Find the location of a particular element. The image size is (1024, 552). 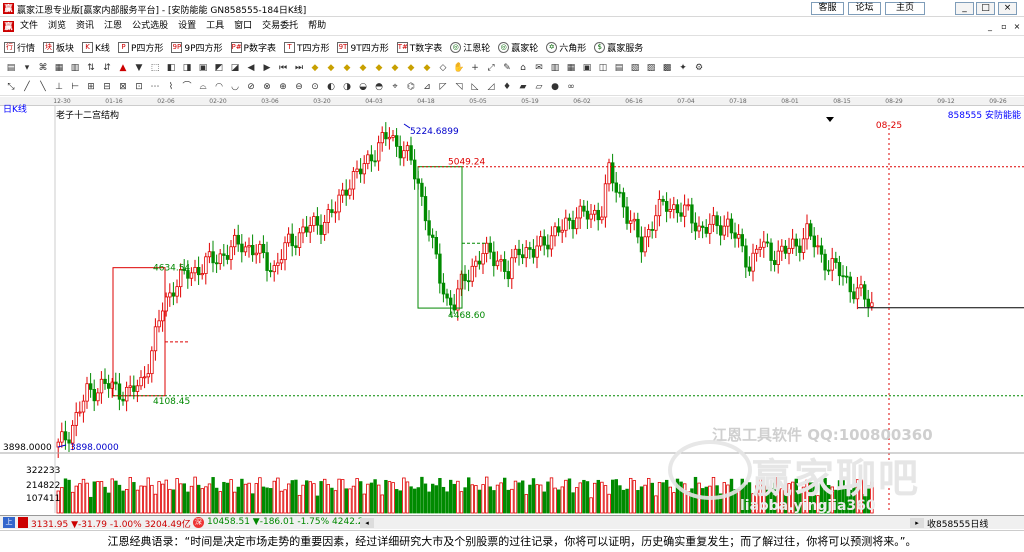

menu-file: 文件 is located at coordinates (29, 26).